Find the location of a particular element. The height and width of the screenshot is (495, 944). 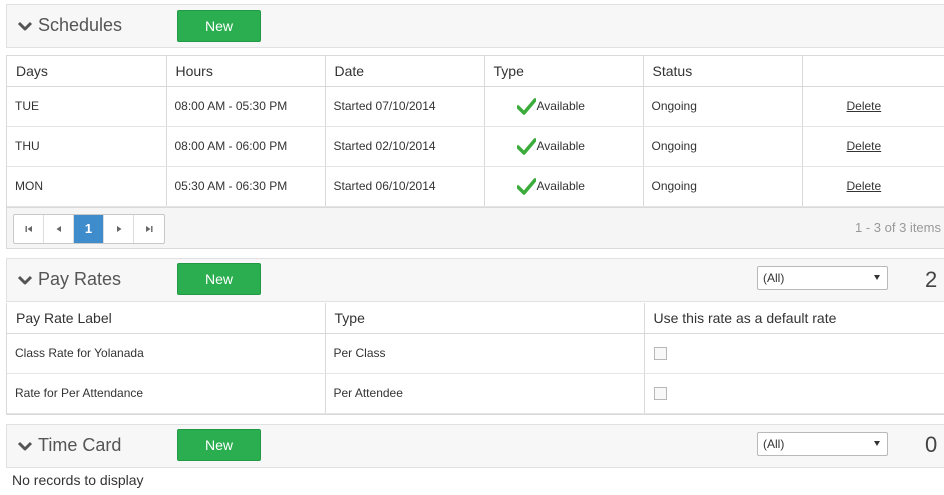

date-cell: Started 07/10/2014 is located at coordinates (405, 106).